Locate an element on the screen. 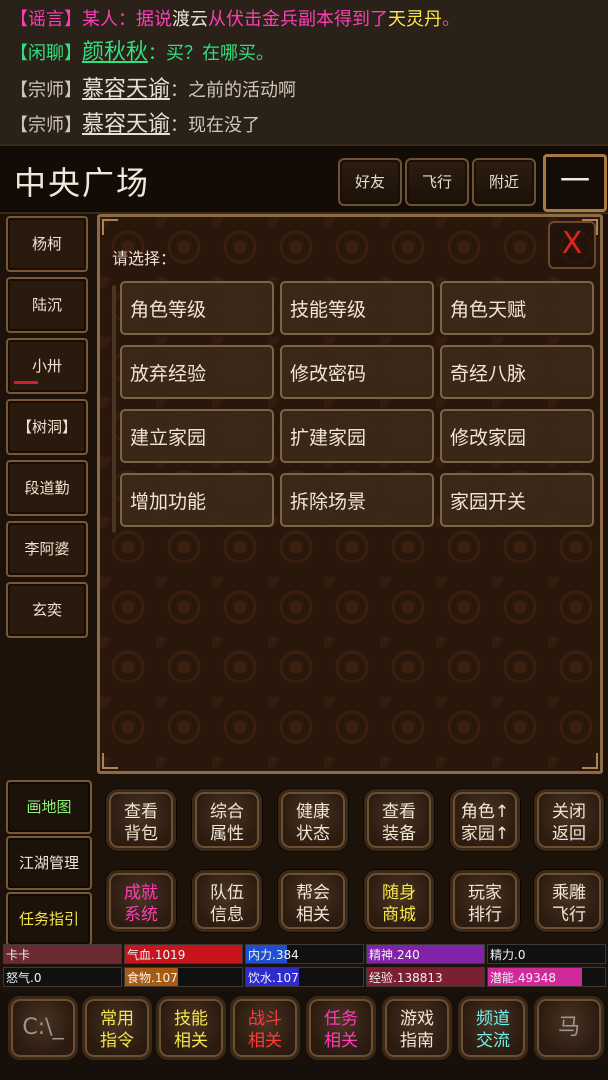 The image size is (608, 1080). action-button: 乘雕 飞行 is located at coordinates (569, 901).